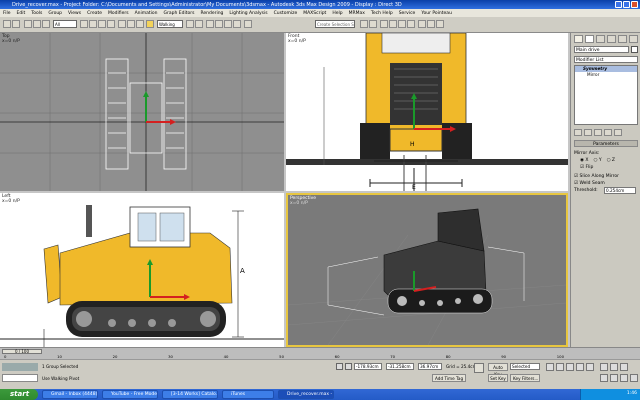 Image resolution: width=640 pixels, height=400 pixels. Describe the element at coordinates (55, 13) in the screenshot. I see `menu-group: Group` at that location.